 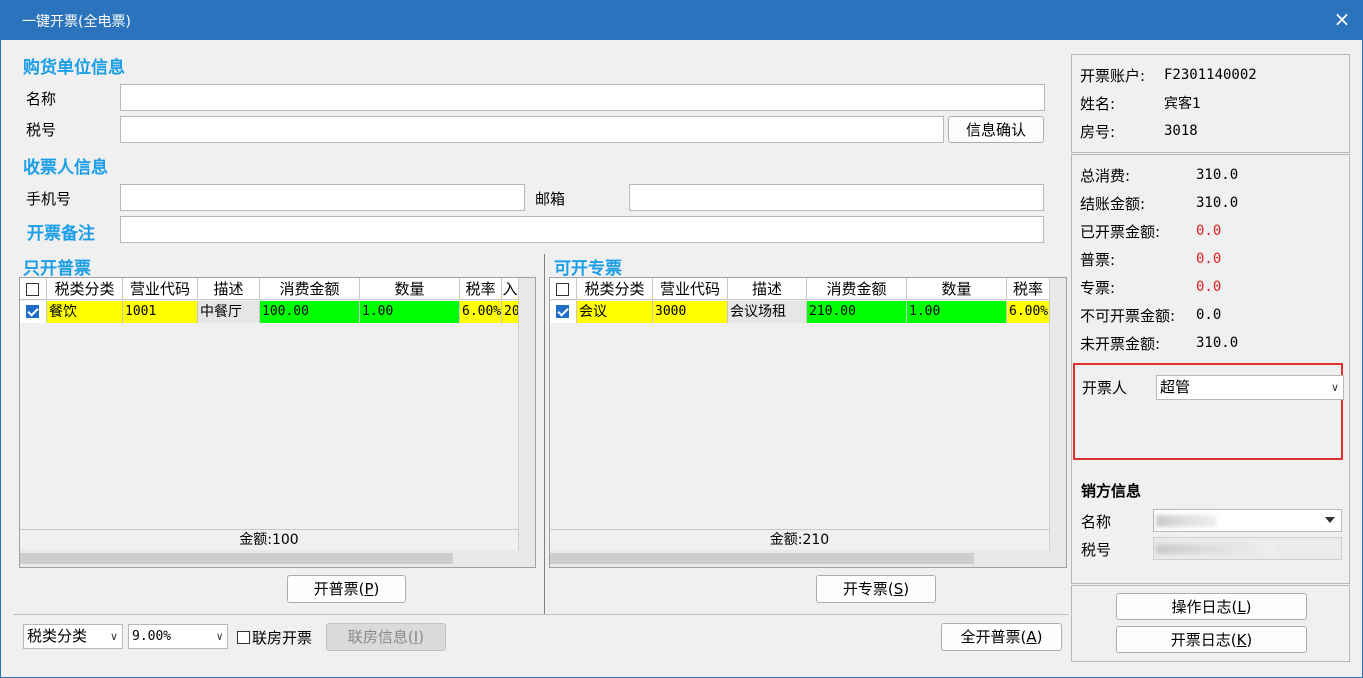 I want to click on account-value: F2301140002, so click(x=1210, y=75).